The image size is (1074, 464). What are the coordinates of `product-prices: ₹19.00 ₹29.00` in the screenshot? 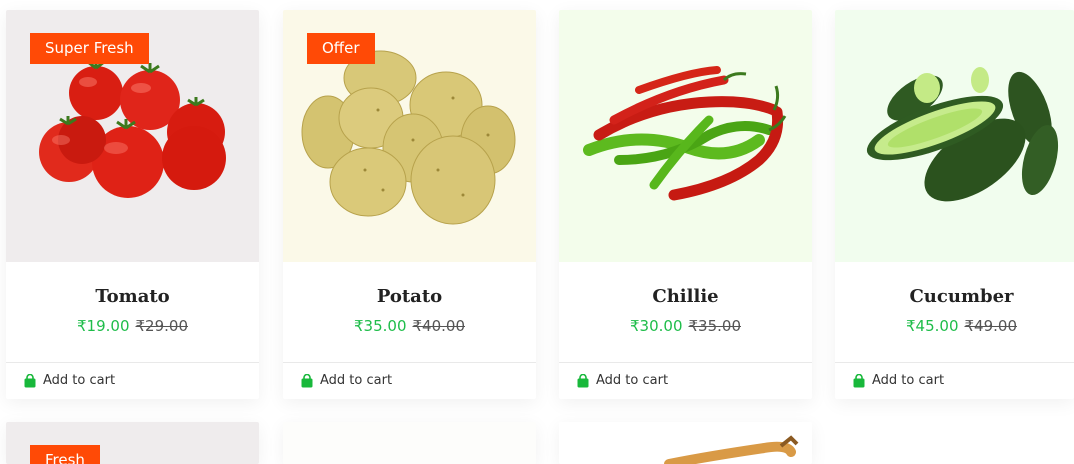 It's located at (132, 326).